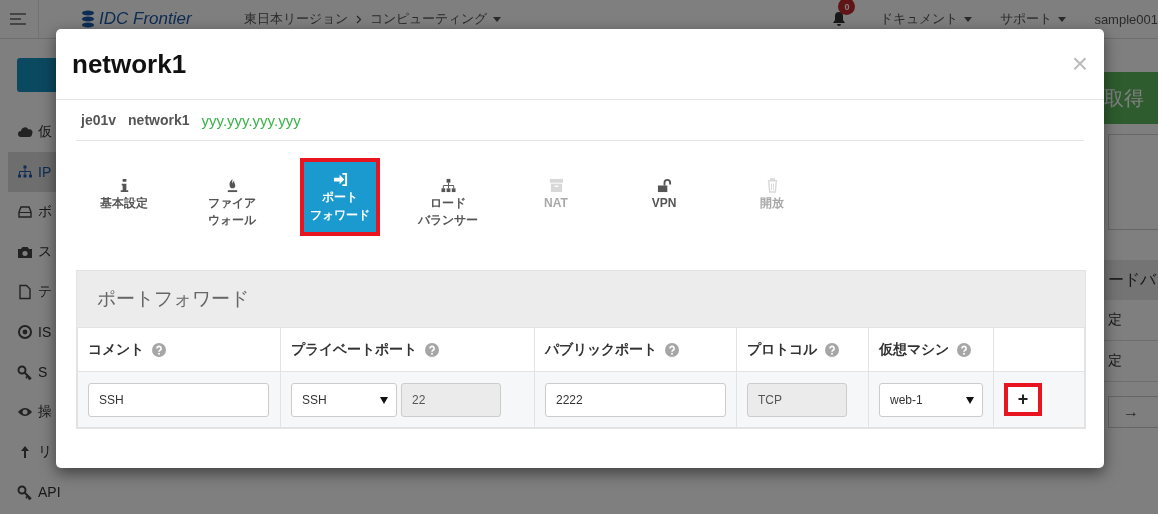  I want to click on column-header: プロトコル, so click(782, 349).